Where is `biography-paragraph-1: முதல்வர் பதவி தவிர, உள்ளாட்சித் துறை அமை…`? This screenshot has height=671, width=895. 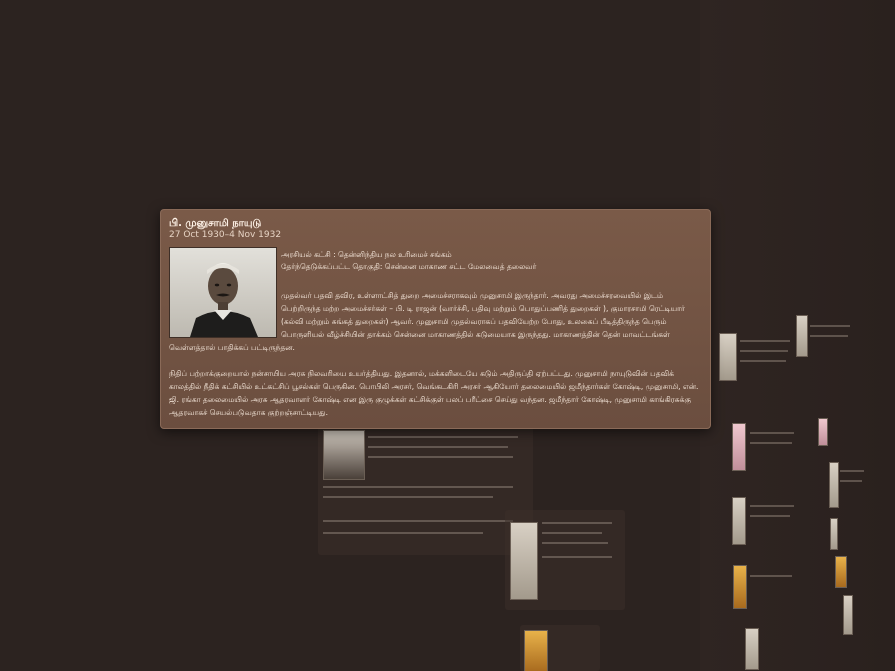
biography-paragraph-1: முதல்வர் பதவி தவிர, உள்ளாட்சித் துறை அமை… is located at coordinates (483, 315).